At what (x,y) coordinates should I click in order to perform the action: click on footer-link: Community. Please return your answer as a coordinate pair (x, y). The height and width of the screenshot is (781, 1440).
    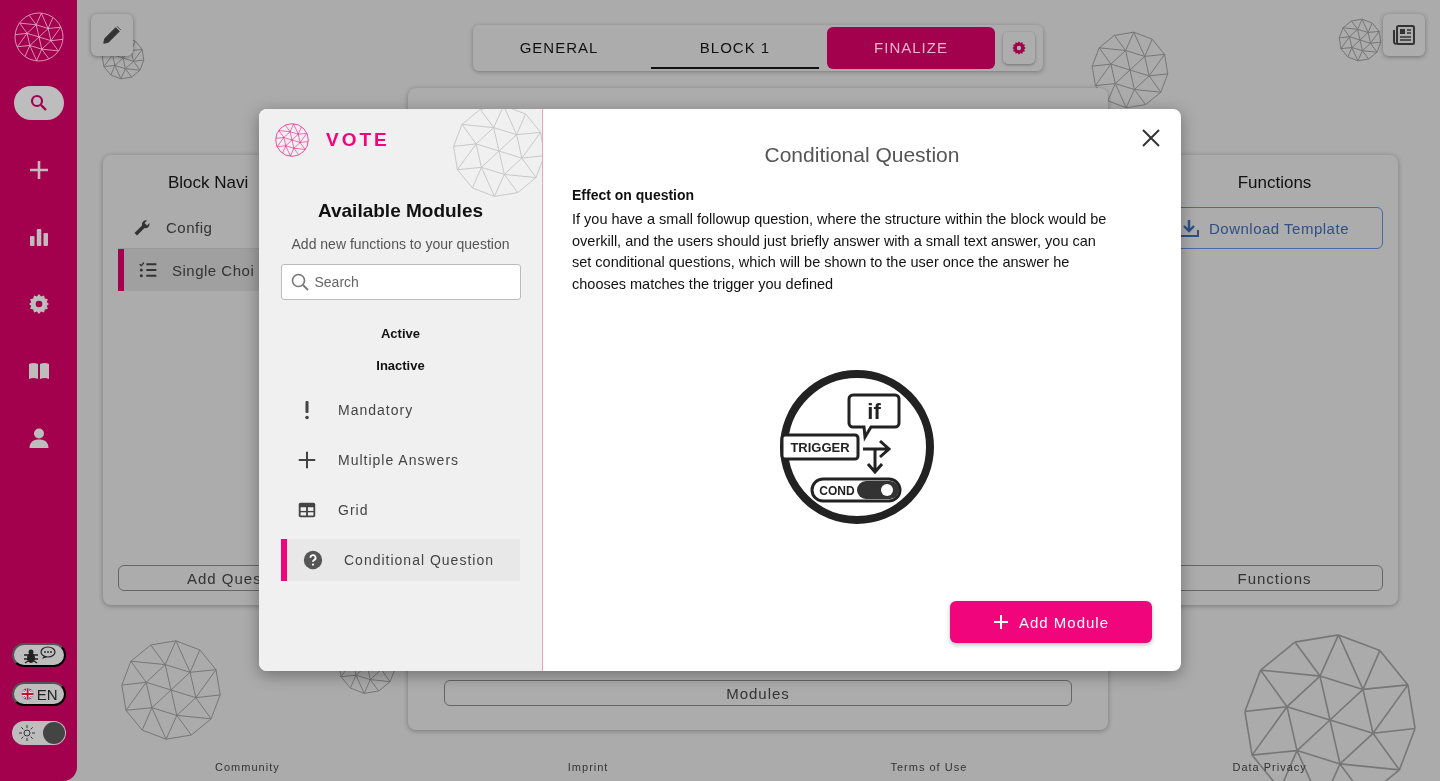
    Looking at the image, I should click on (247, 771).